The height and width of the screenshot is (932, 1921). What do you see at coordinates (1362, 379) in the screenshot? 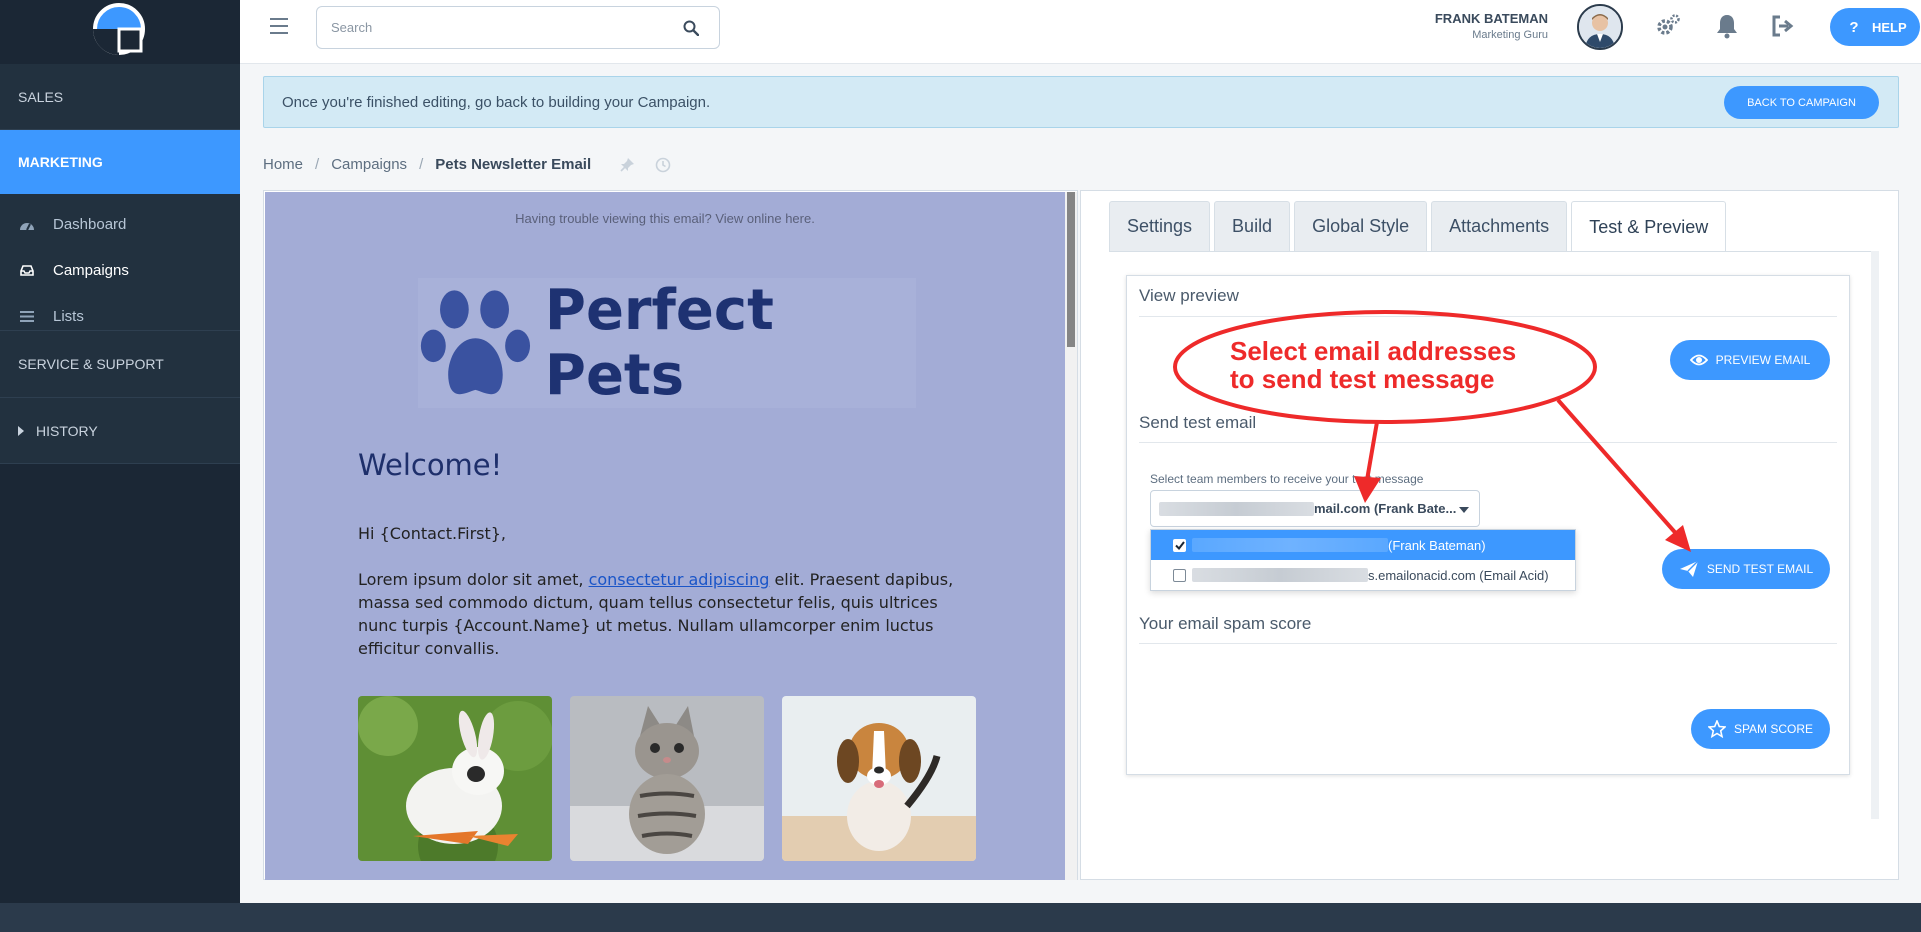
I see `annotation-line-2: to send test message` at bounding box center [1362, 379].